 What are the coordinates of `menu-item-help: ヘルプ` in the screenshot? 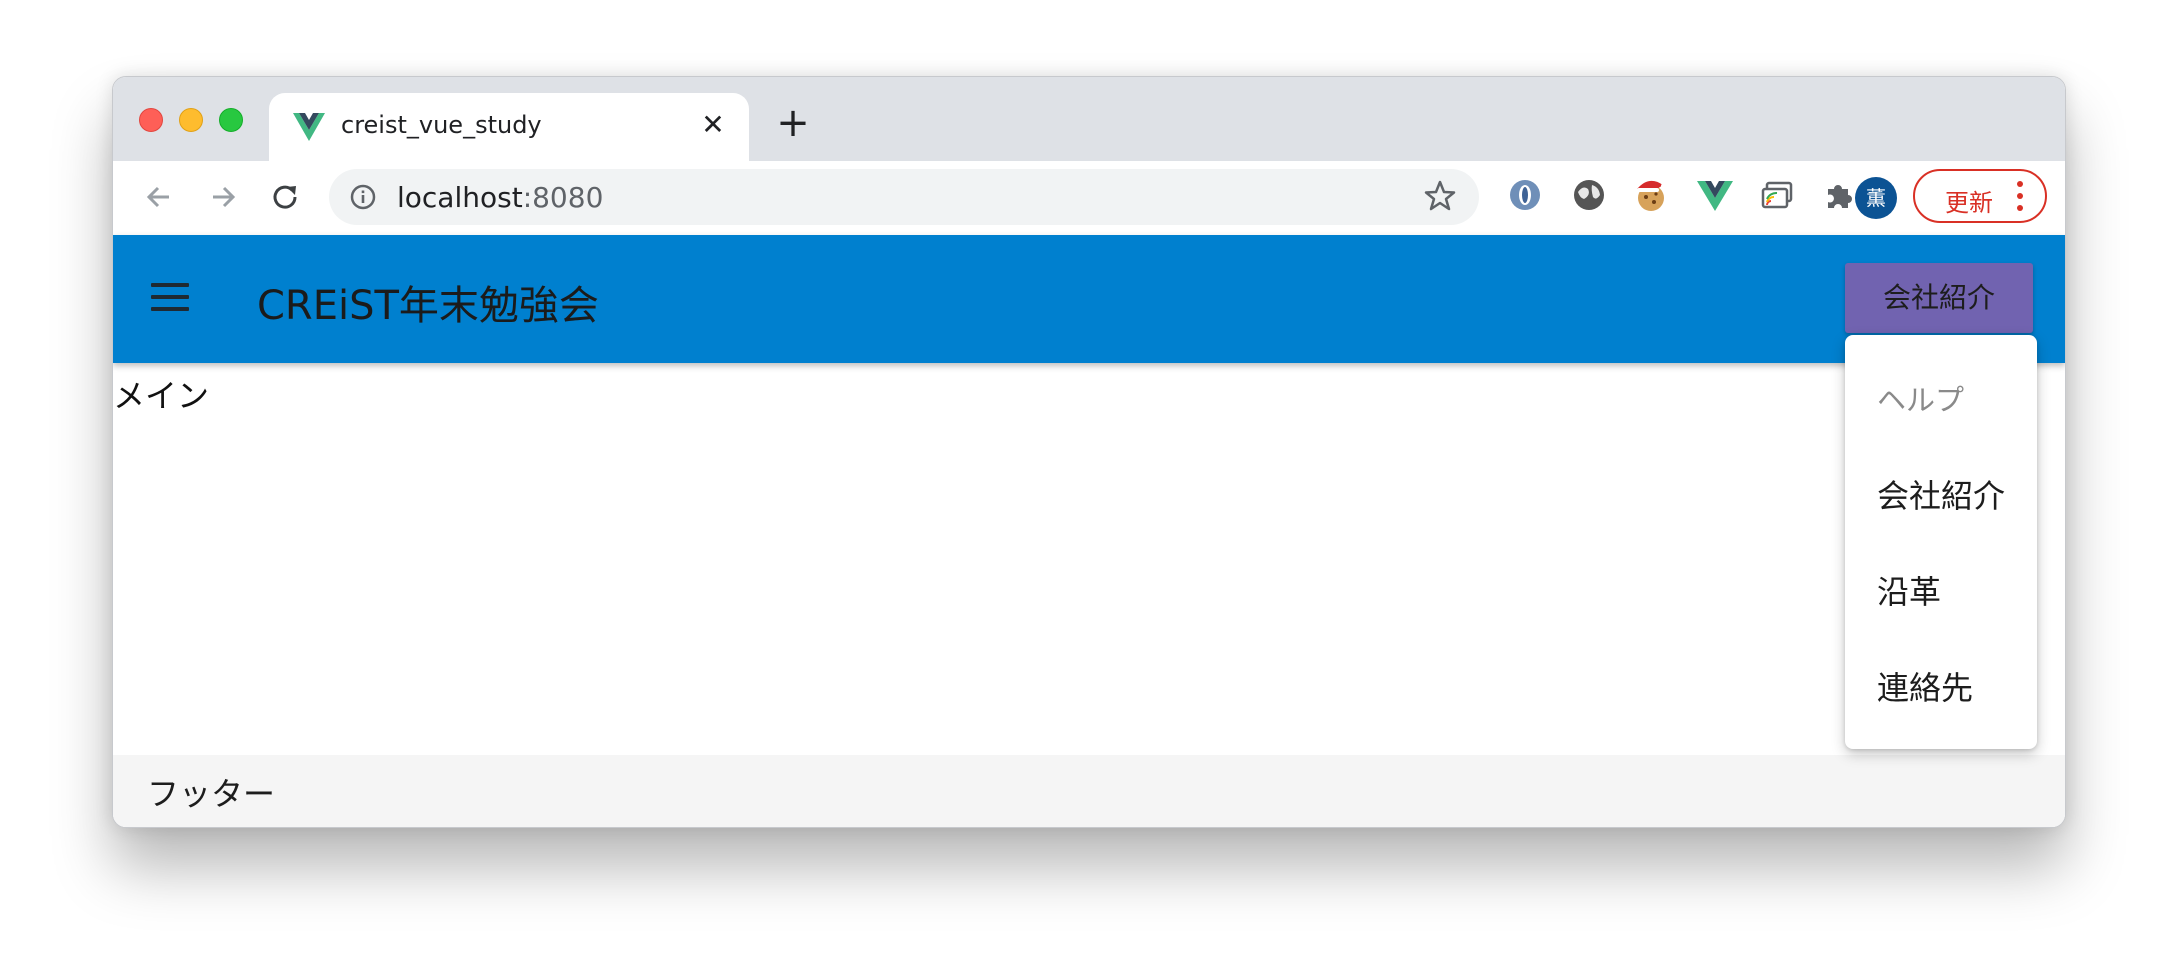 It's located at (1921, 400).